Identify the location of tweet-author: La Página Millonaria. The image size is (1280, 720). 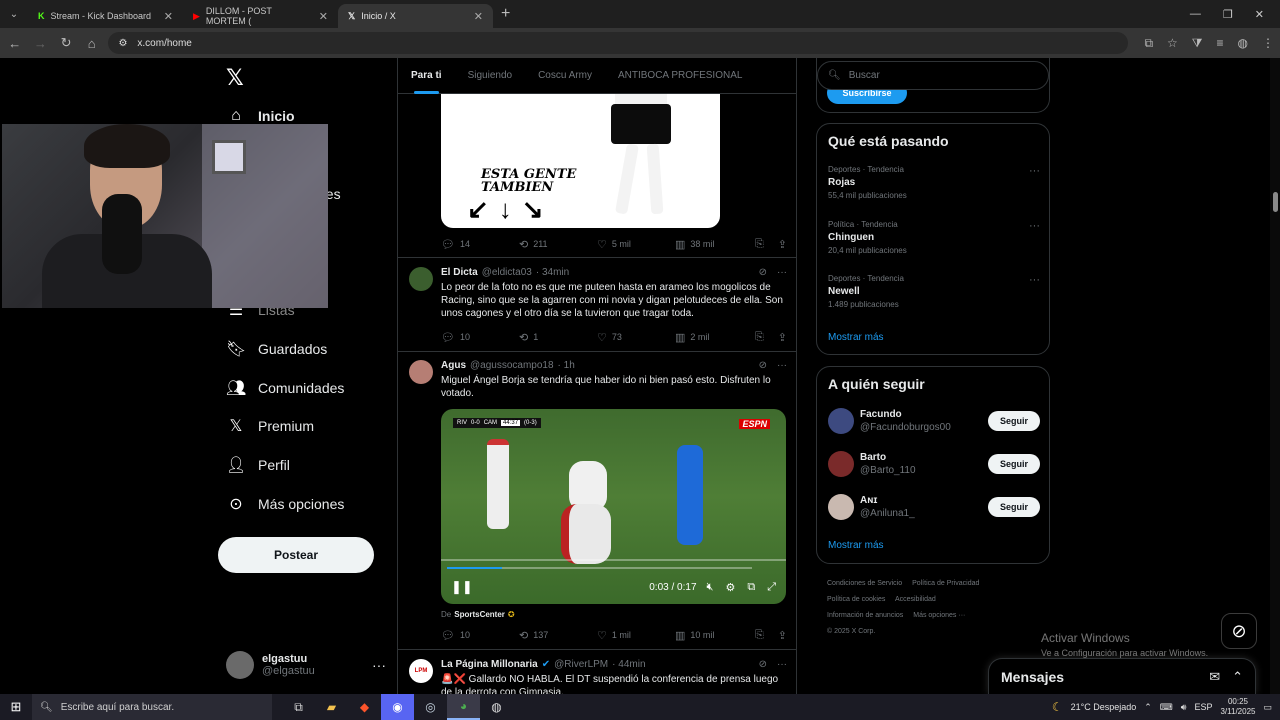
(489, 664).